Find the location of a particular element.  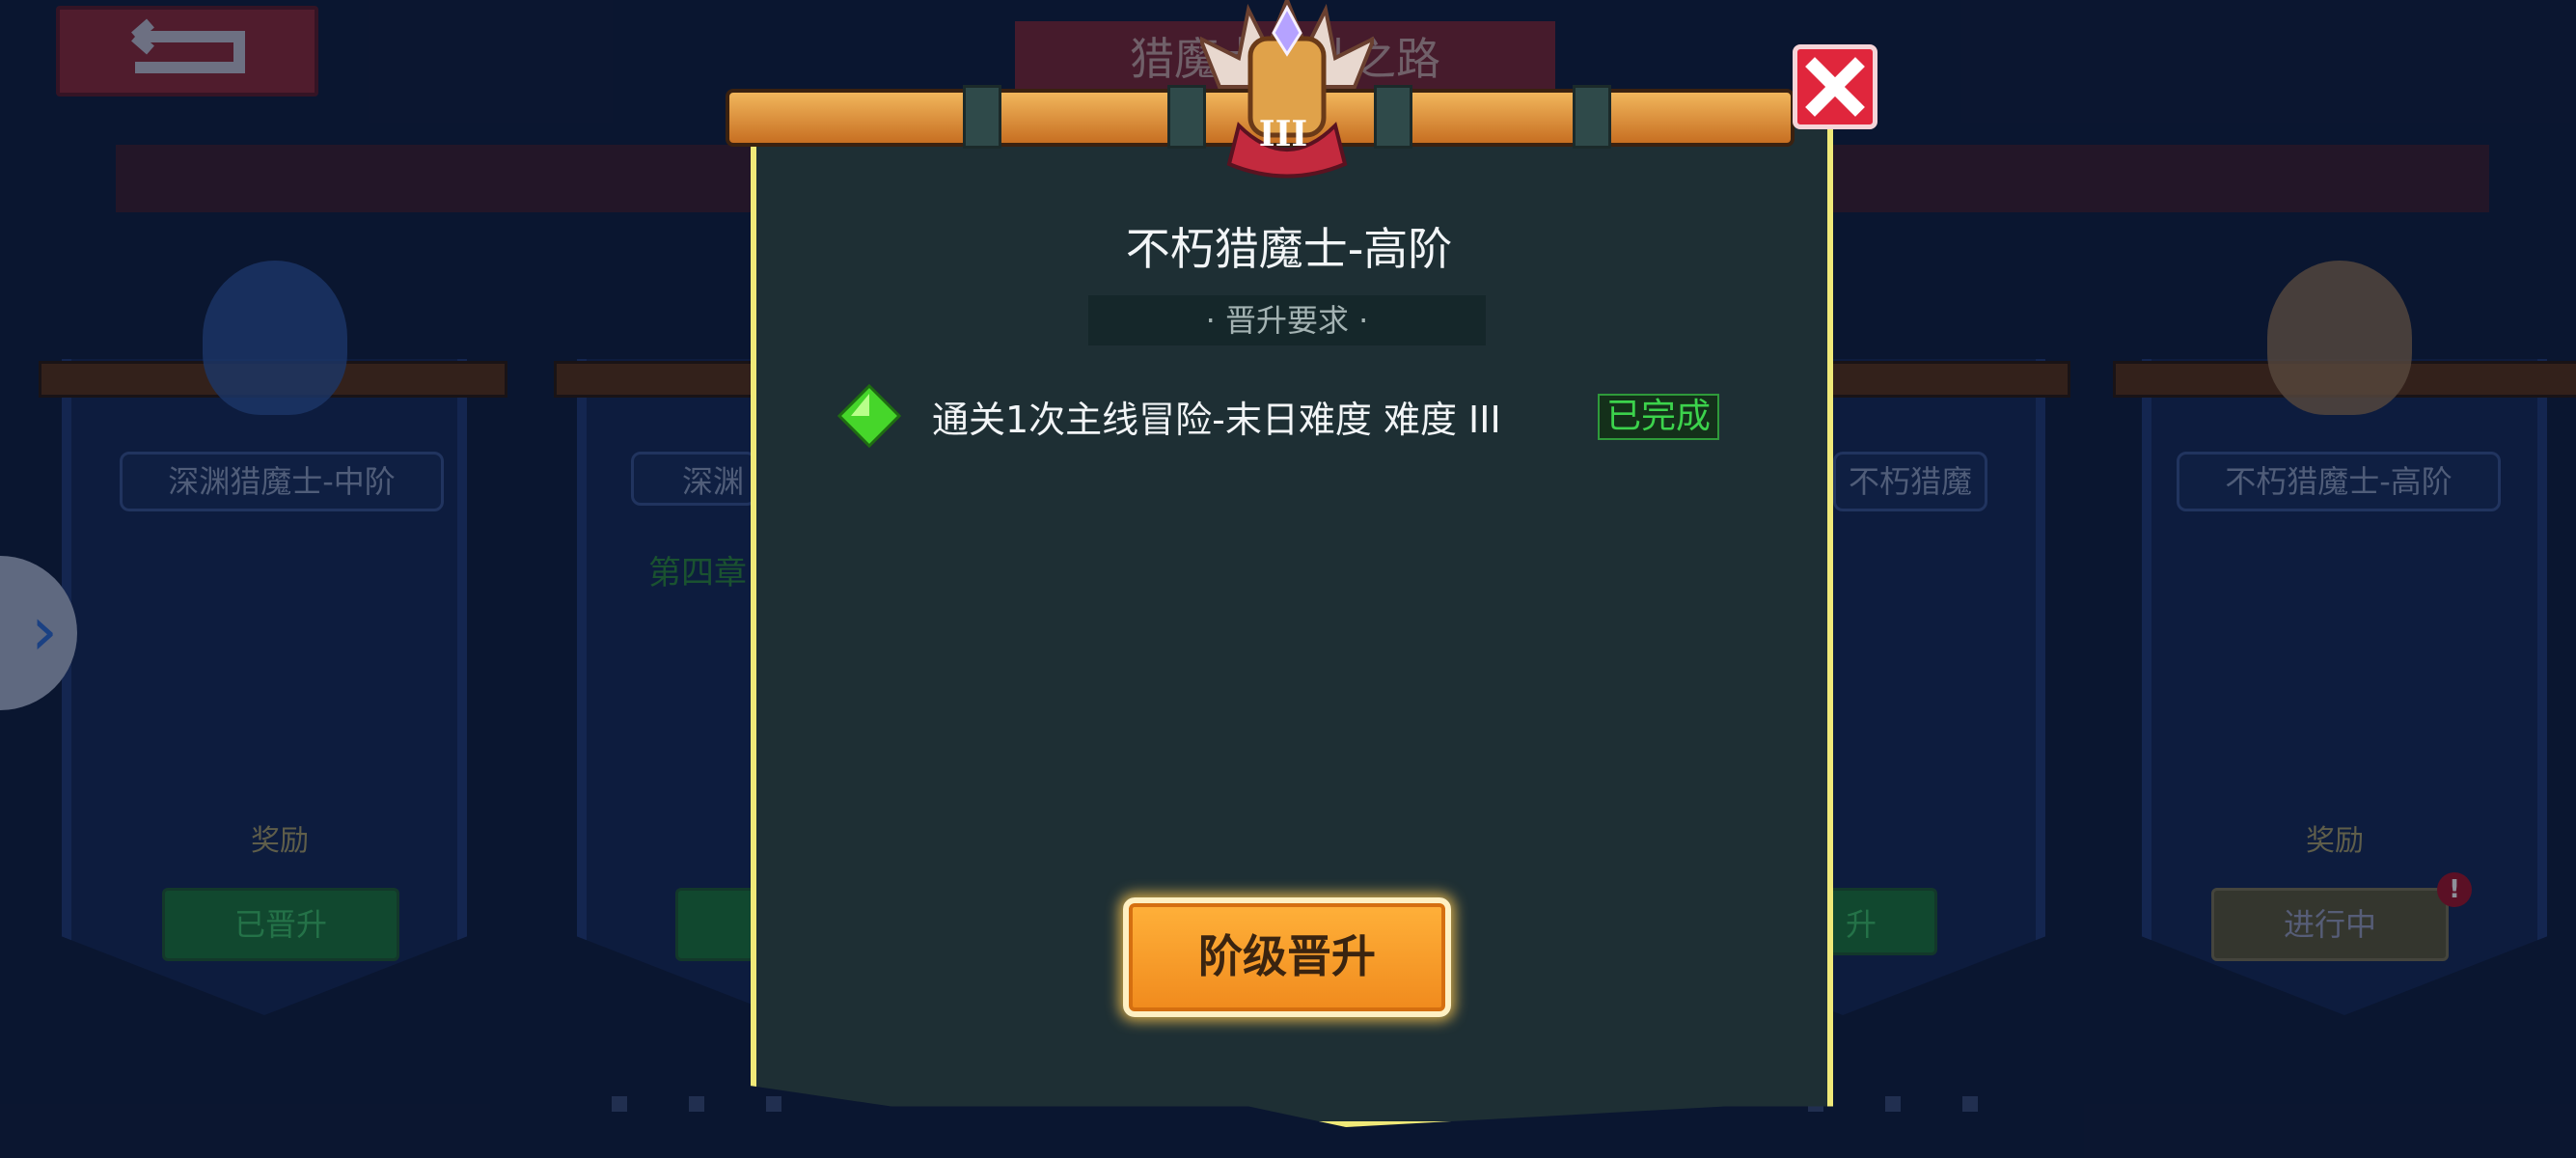

close-button is located at coordinates (1835, 86).